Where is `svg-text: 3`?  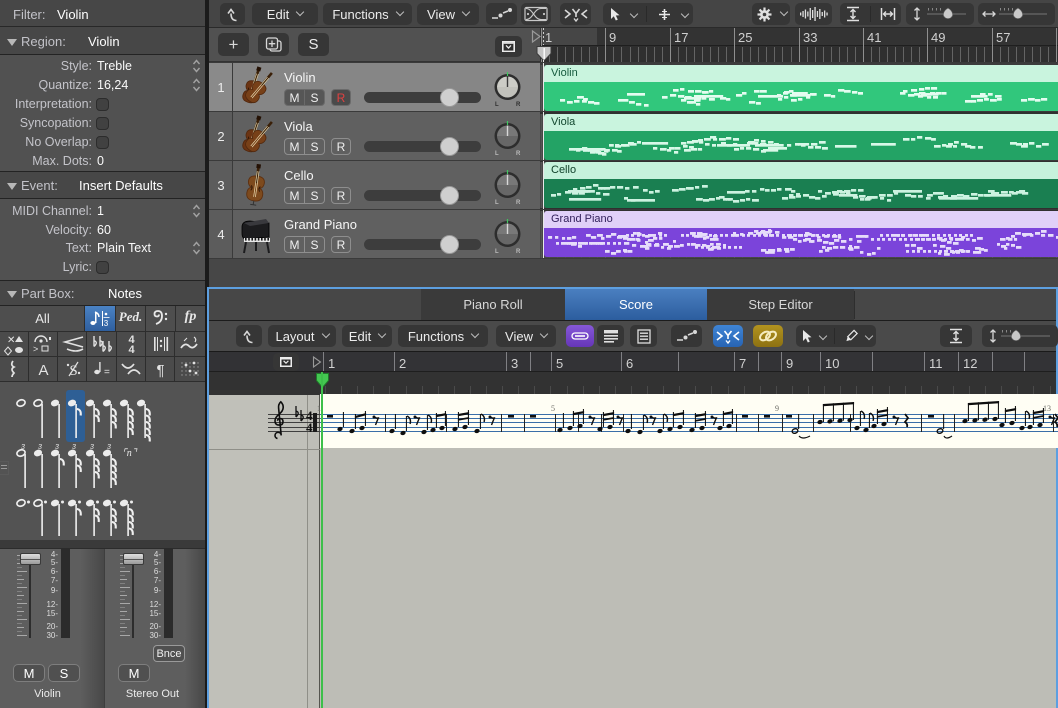
svg-text: 3 is located at coordinates (106, 323).